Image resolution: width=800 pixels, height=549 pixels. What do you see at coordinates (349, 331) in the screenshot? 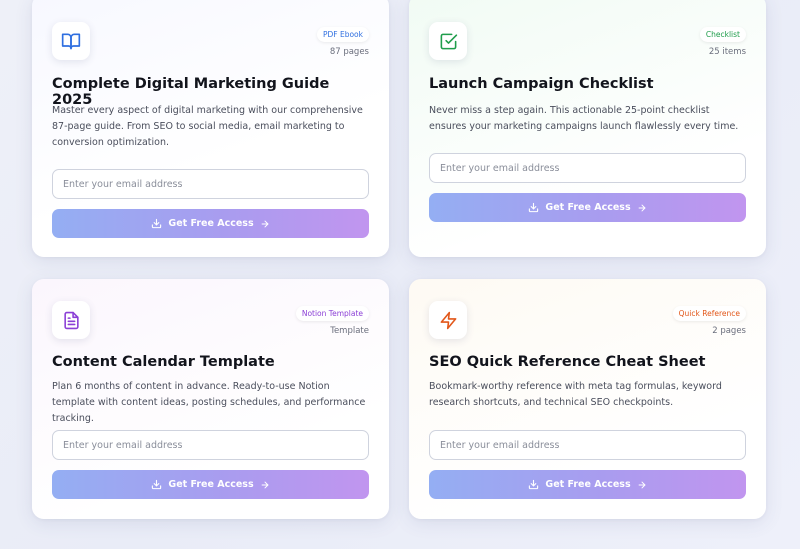
I see `format-label: Template` at bounding box center [349, 331].